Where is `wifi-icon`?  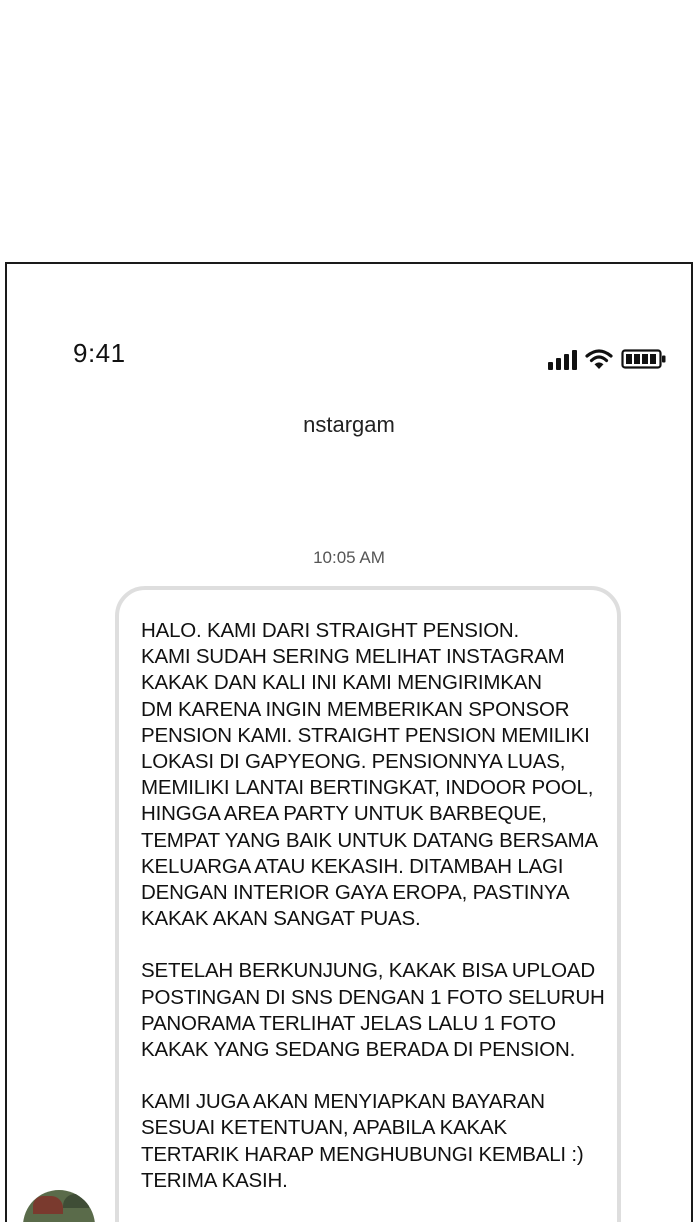
wifi-icon is located at coordinates (599, 359).